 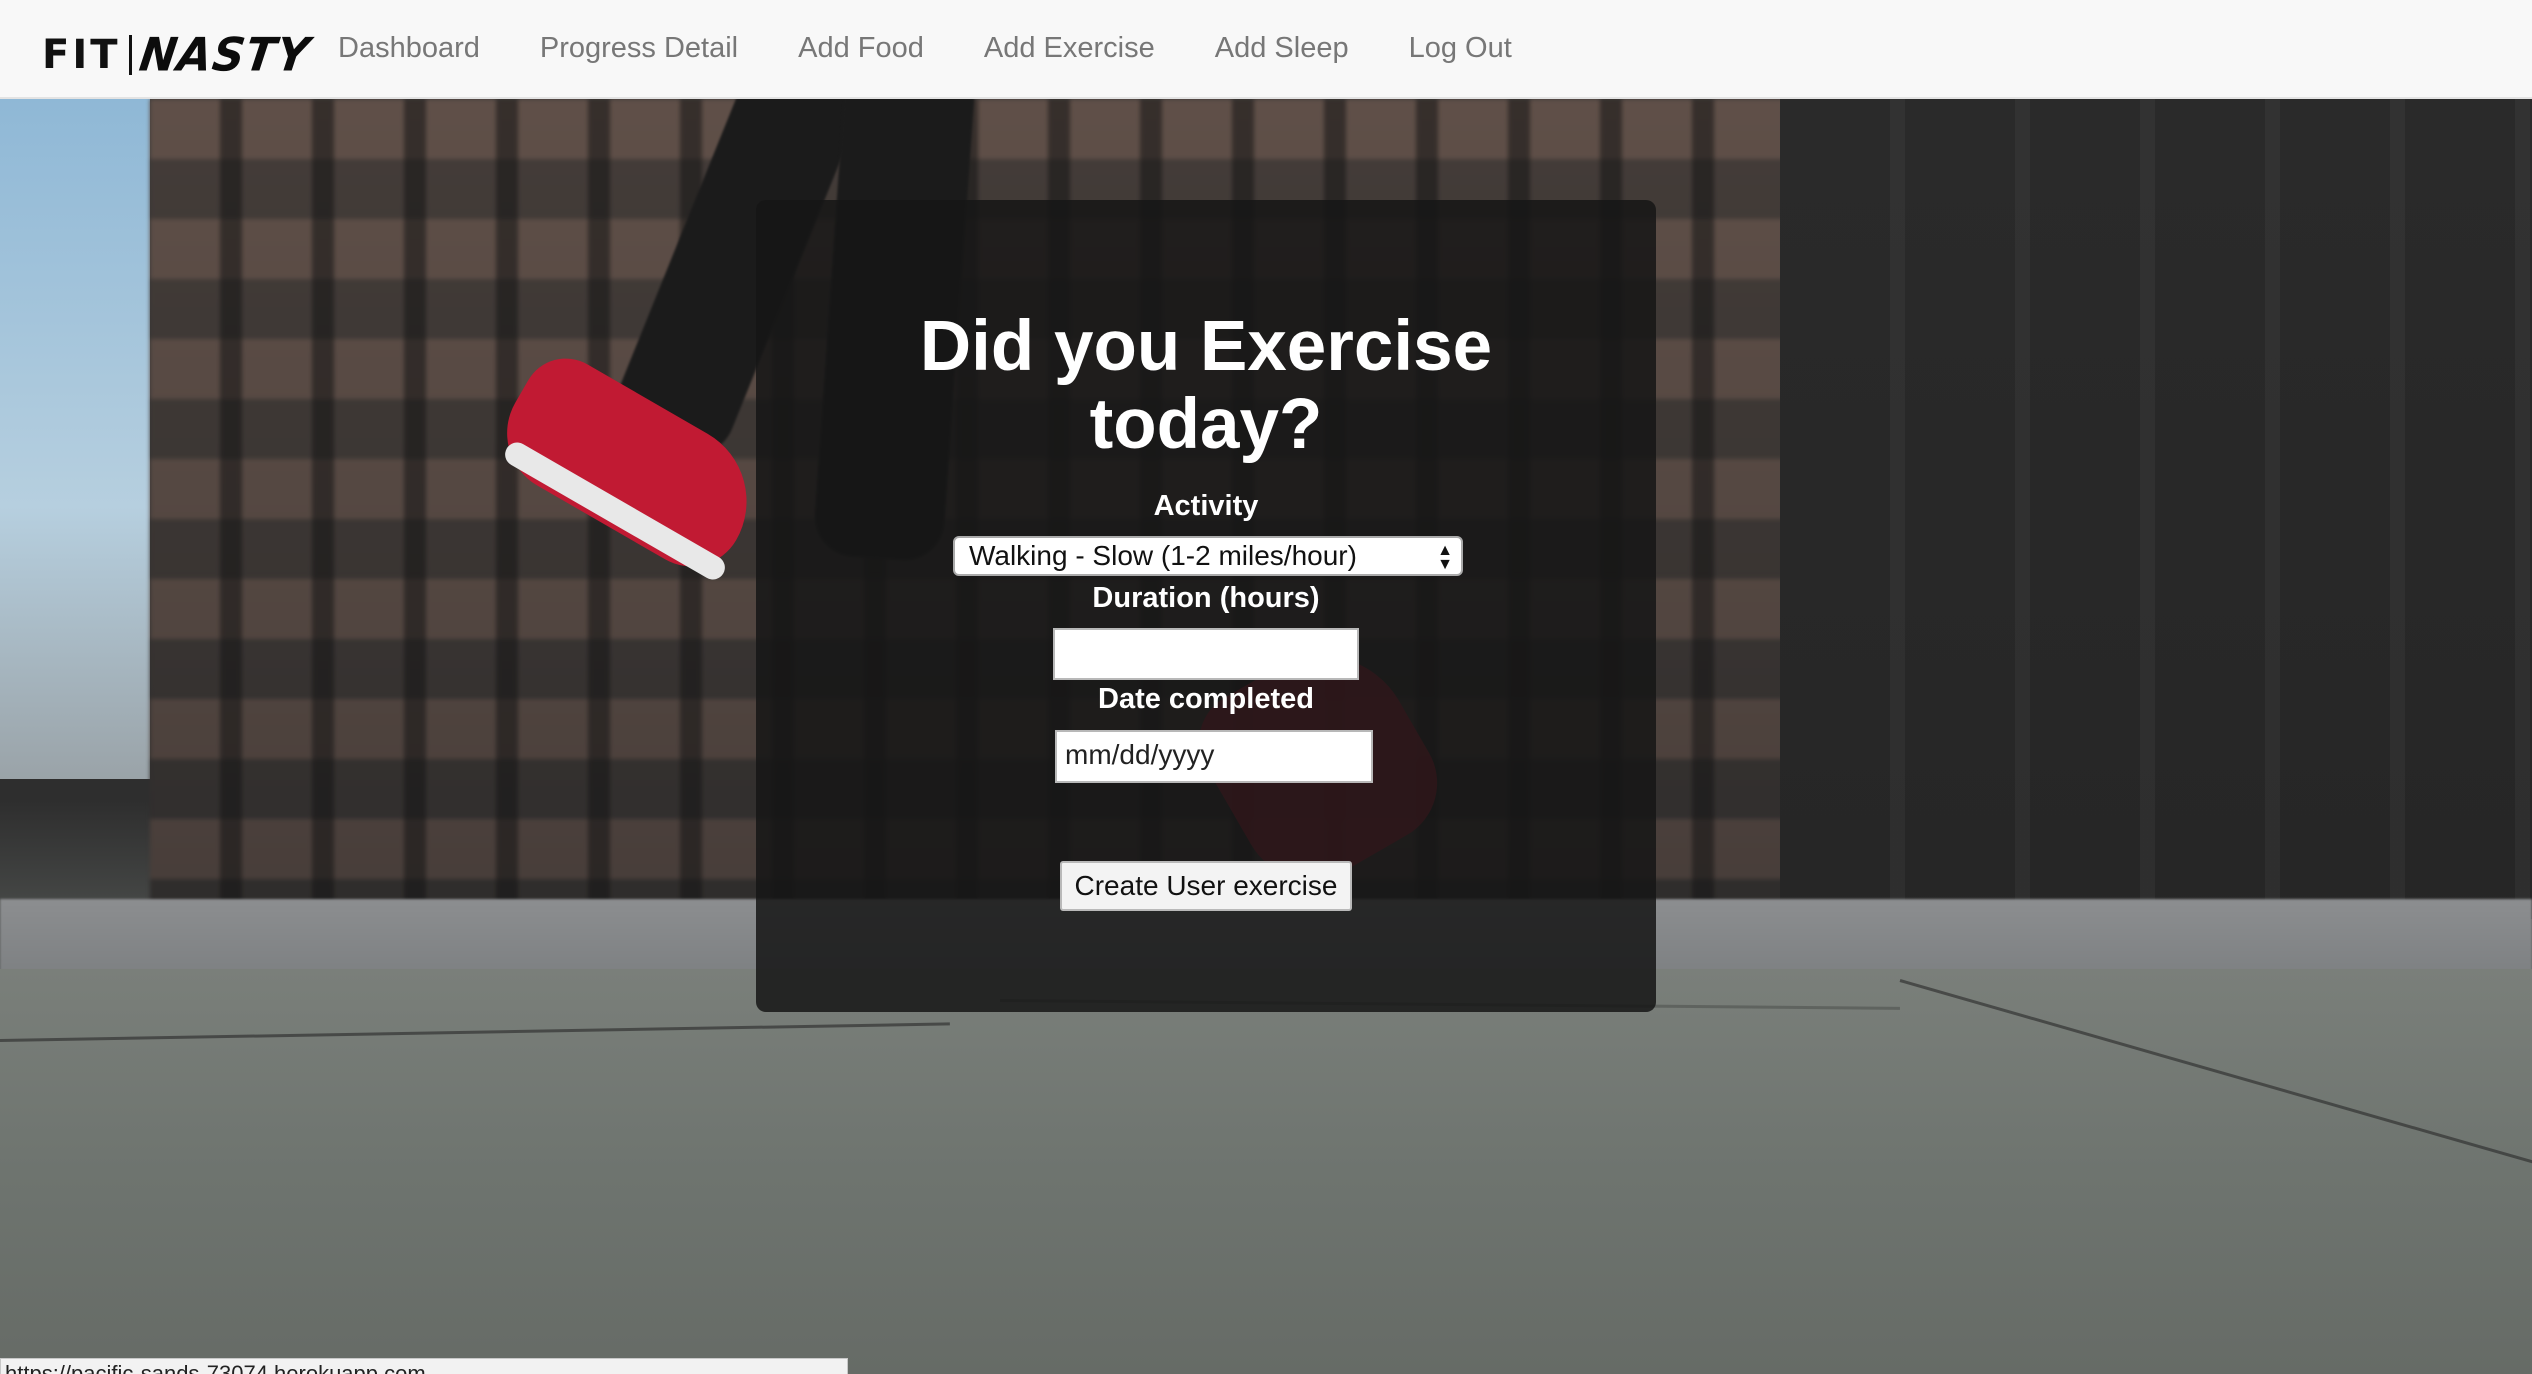 What do you see at coordinates (224, 55) in the screenshot?
I see `brand-logo-nasty: NASTY` at bounding box center [224, 55].